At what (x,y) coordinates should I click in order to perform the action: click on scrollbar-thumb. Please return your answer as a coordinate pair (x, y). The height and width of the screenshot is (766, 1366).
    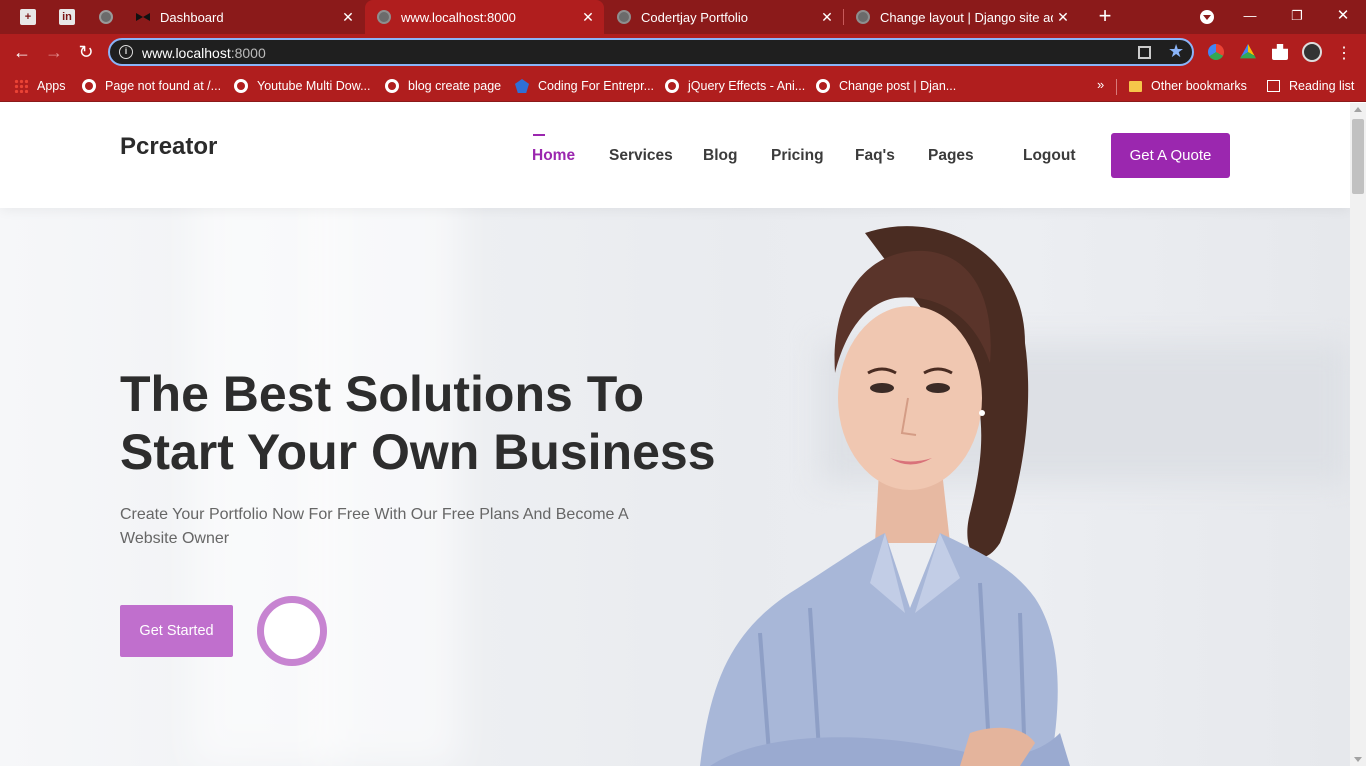
    Looking at the image, I should click on (1358, 156).